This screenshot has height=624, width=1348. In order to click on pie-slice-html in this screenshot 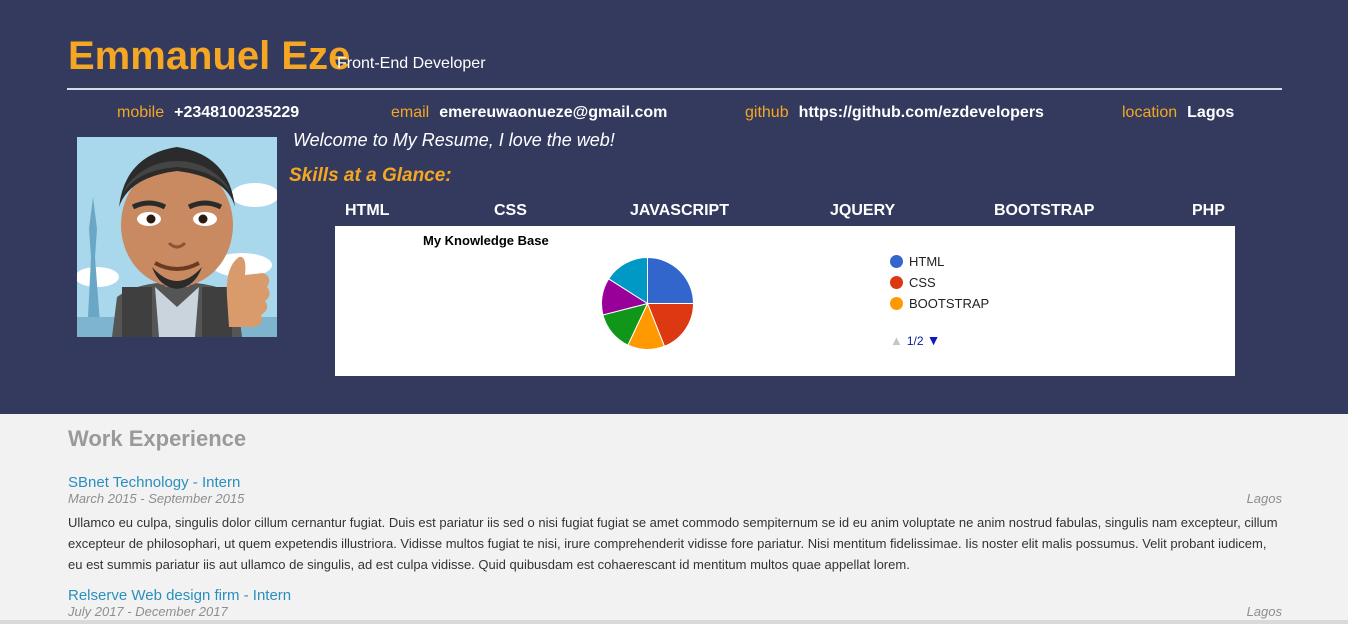, I will do `click(671, 280)`.